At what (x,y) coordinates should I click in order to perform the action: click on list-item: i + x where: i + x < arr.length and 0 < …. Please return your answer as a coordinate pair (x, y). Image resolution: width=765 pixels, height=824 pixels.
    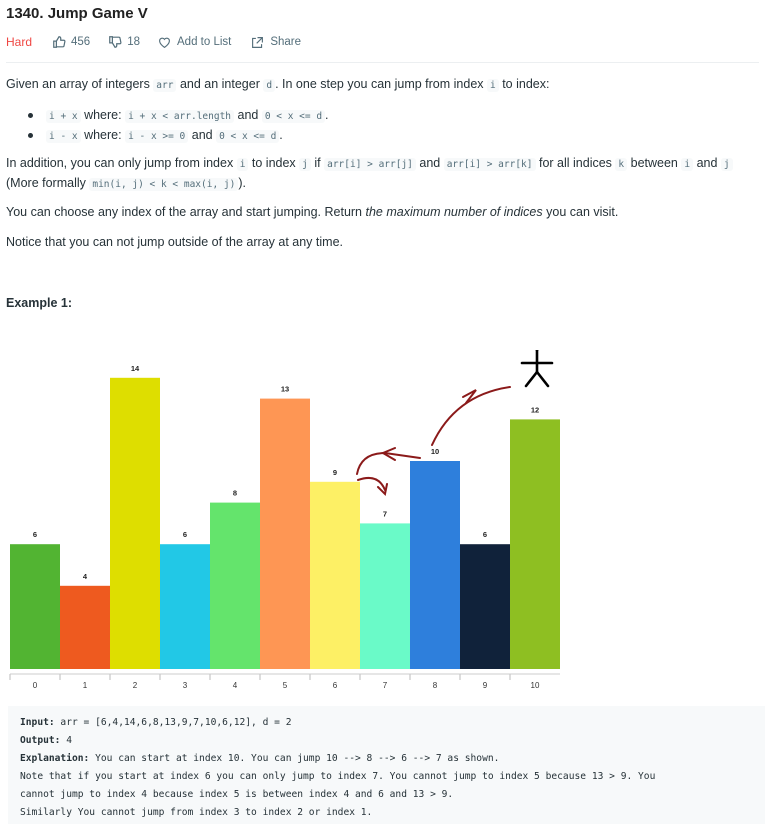
    Looking at the image, I should click on (177, 116).